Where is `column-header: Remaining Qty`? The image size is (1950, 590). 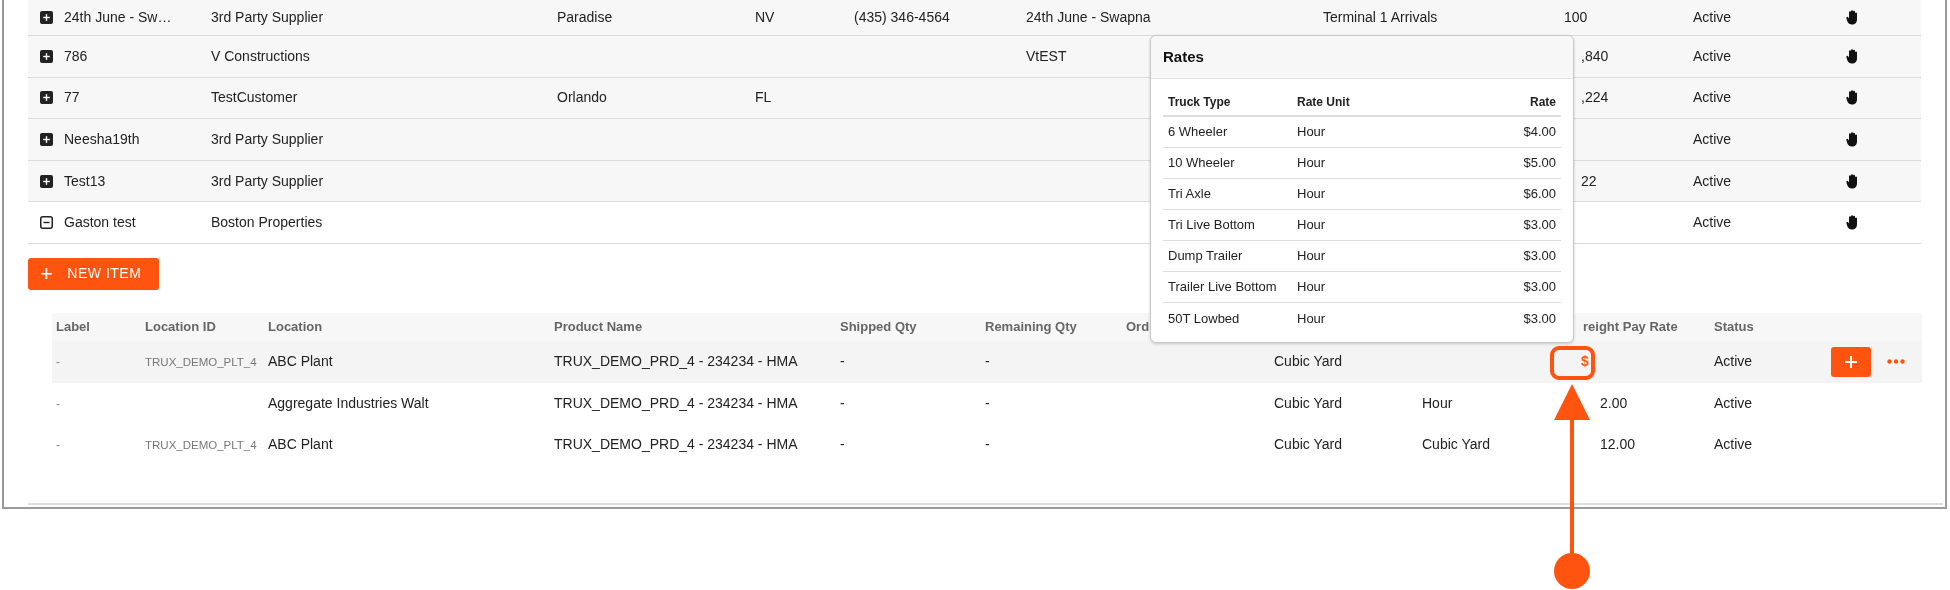 column-header: Remaining Qty is located at coordinates (1031, 327).